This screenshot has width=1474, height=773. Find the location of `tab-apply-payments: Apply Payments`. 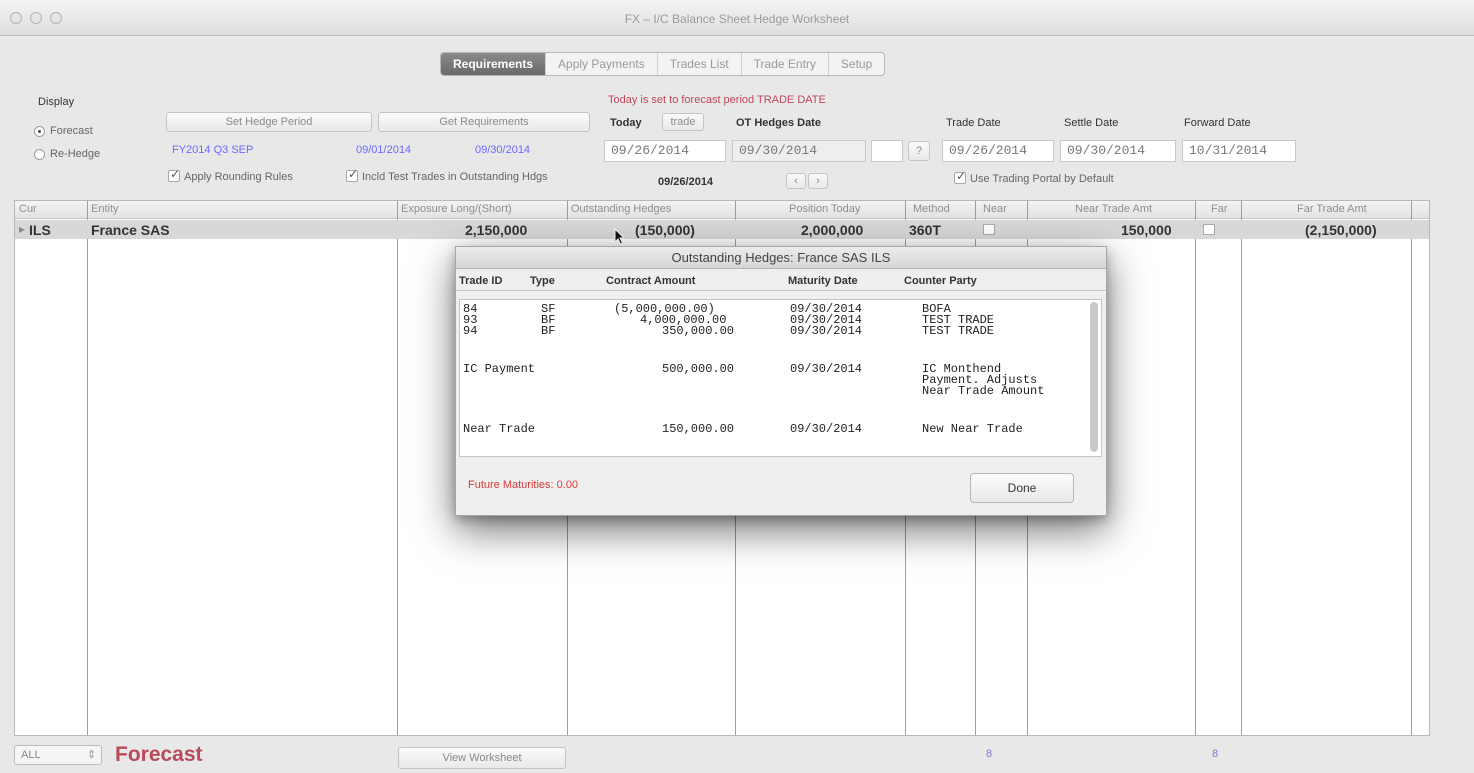

tab-apply-payments: Apply Payments is located at coordinates (602, 64).